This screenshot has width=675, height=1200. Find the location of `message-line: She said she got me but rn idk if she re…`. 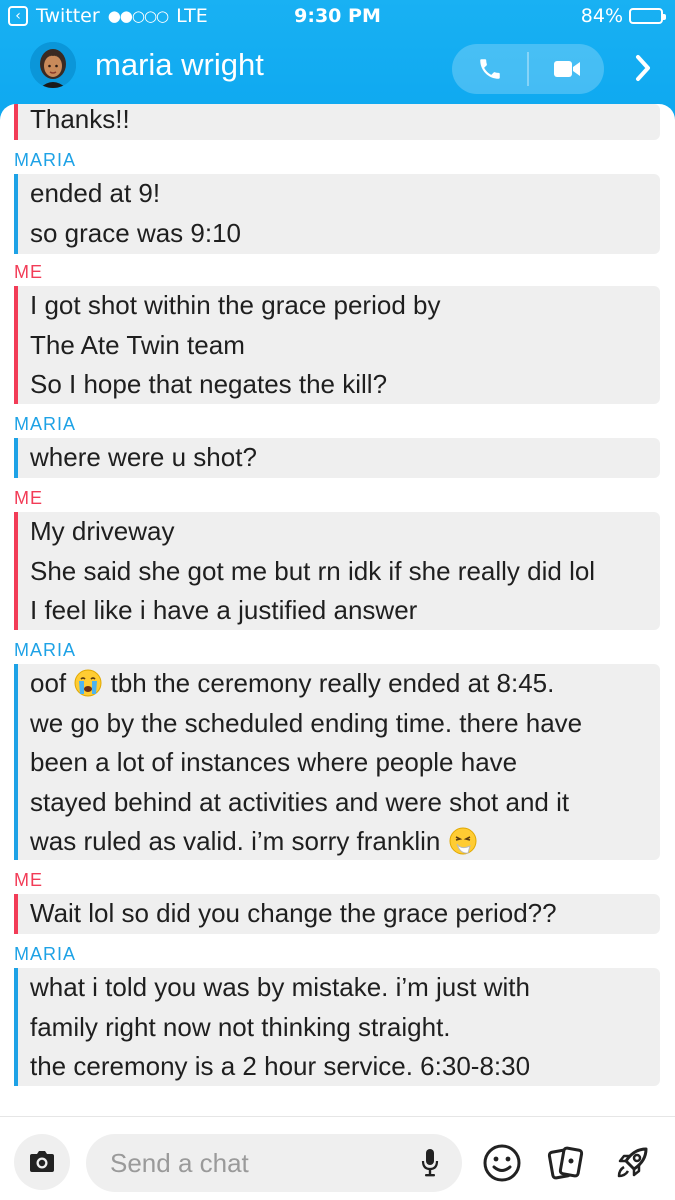

message-line: She said she got me but rn idk if she re… is located at coordinates (313, 570).